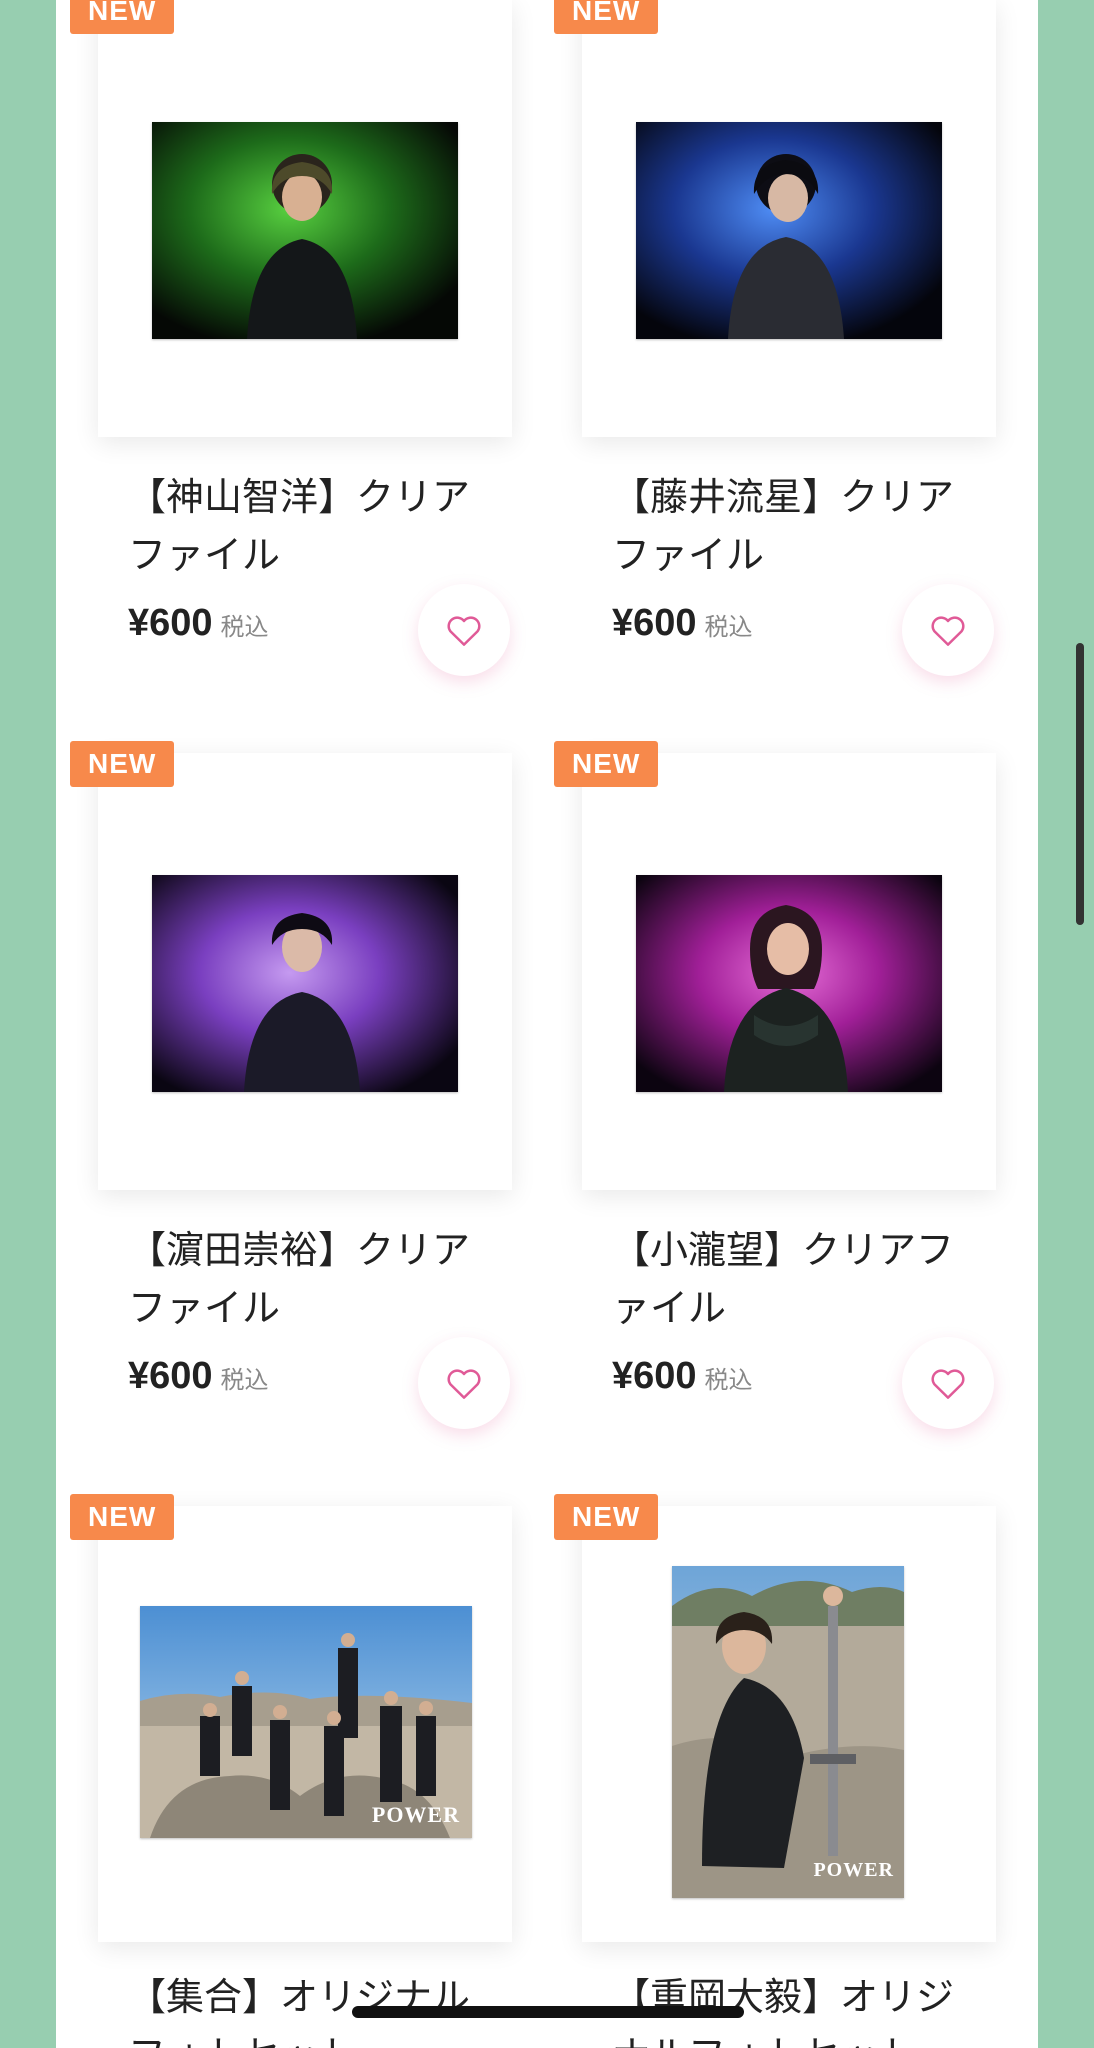 This screenshot has height=2048, width=1094. Describe the element at coordinates (308, 526) in the screenshot. I see `product-title: 【神山智洋】クリアファイル` at that location.